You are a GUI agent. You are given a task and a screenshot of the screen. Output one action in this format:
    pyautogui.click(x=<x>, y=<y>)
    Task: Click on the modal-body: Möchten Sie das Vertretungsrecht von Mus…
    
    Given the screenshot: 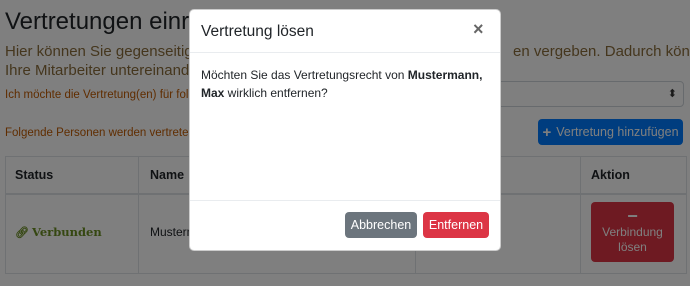 What is the action you would take?
    pyautogui.click(x=345, y=84)
    